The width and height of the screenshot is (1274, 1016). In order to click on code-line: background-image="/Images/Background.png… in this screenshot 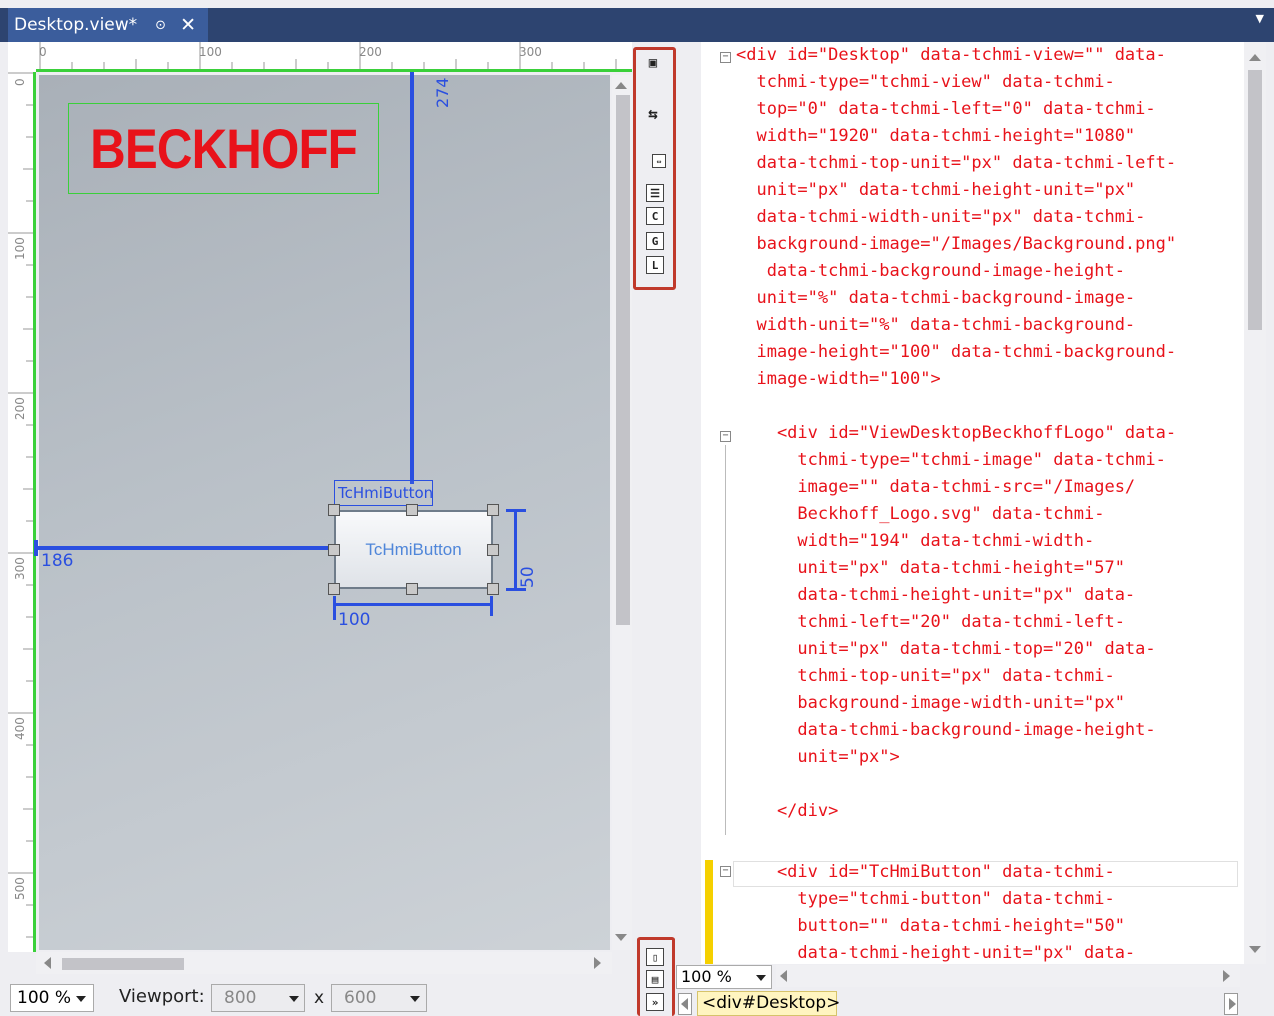, I will do `click(956, 244)`.